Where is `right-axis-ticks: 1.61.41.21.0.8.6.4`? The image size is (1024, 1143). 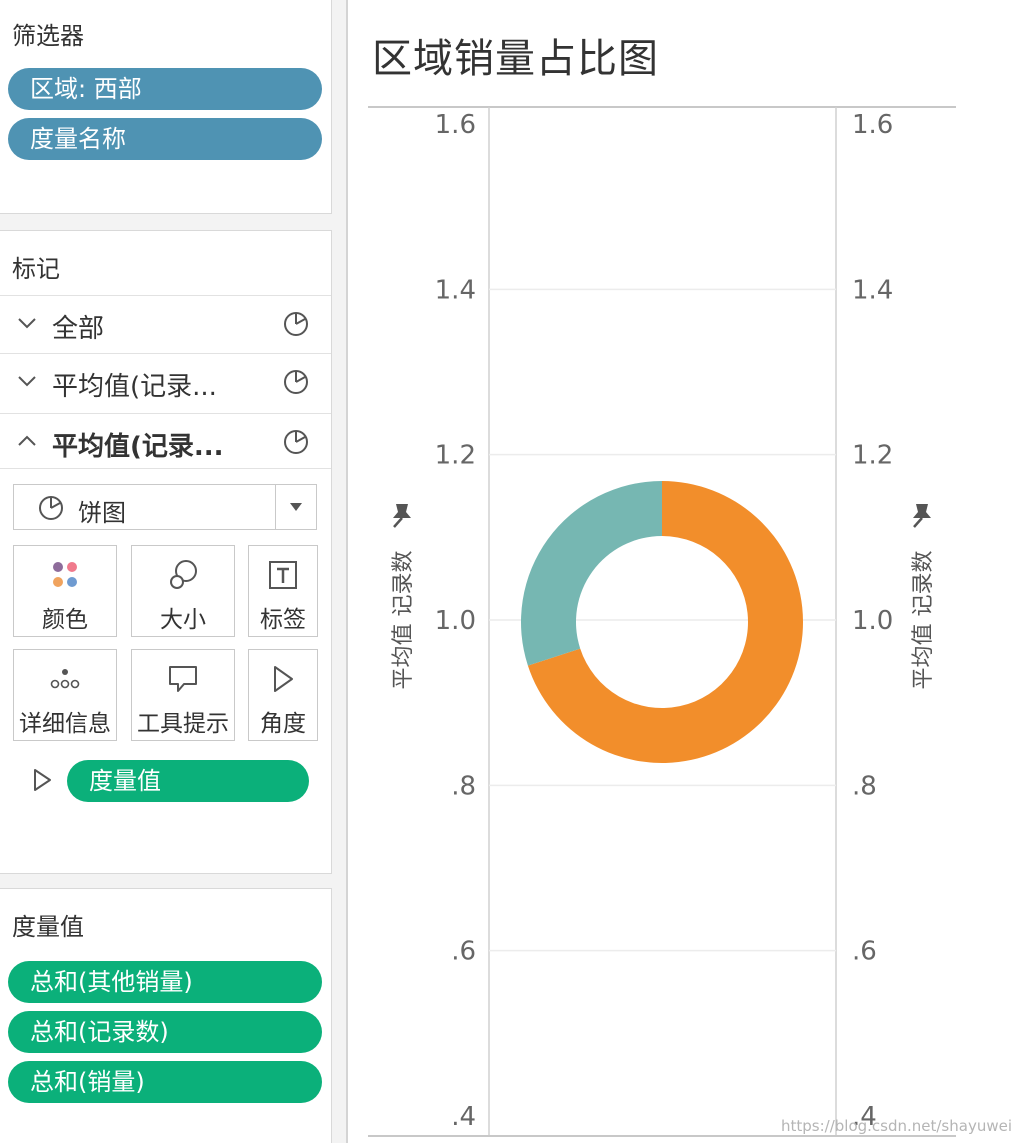 right-axis-ticks: 1.61.41.21.0.8.6.4 is located at coordinates (872, 621).